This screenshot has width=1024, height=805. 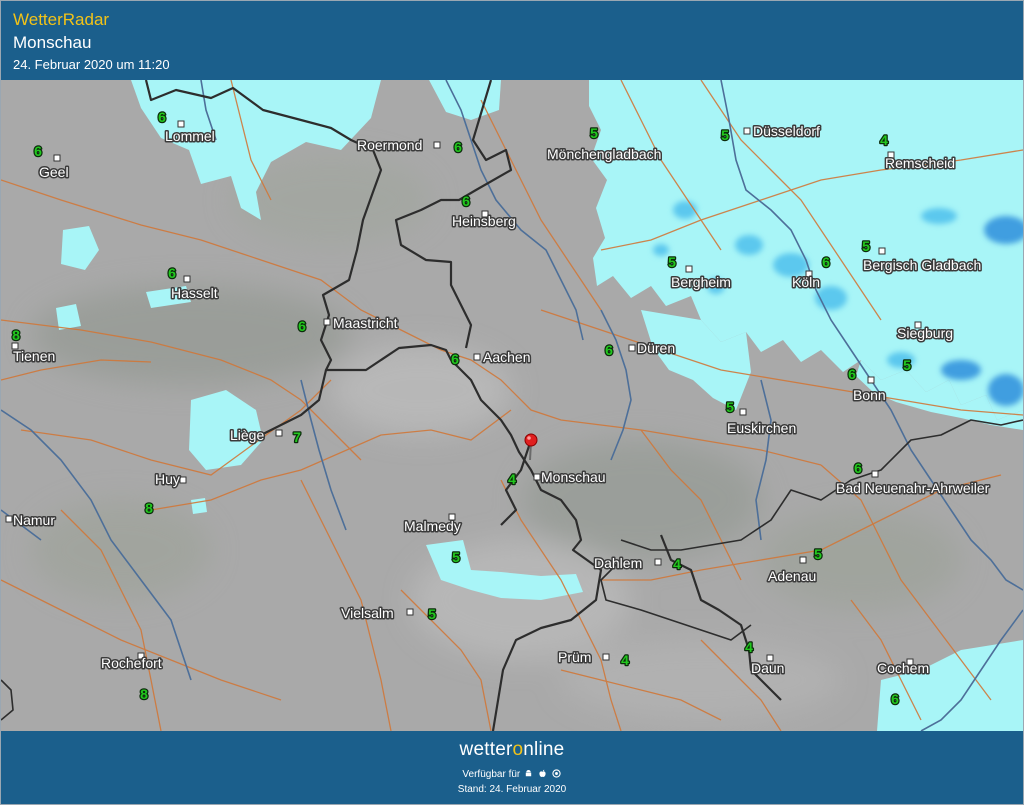 I want to click on city-namur: Namur, so click(x=31, y=520).